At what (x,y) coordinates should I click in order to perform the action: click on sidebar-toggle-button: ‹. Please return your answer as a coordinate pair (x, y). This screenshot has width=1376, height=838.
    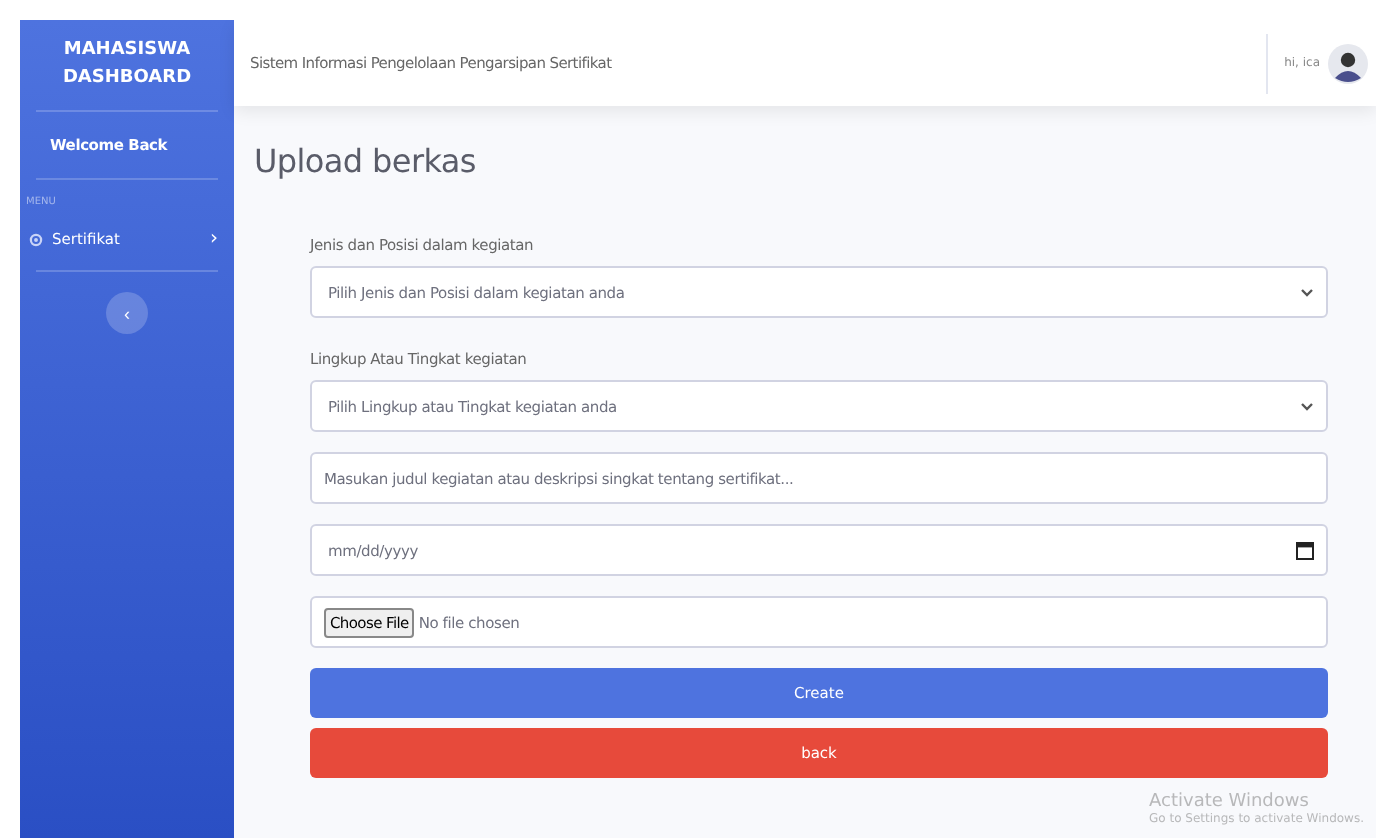
    Looking at the image, I should click on (127, 313).